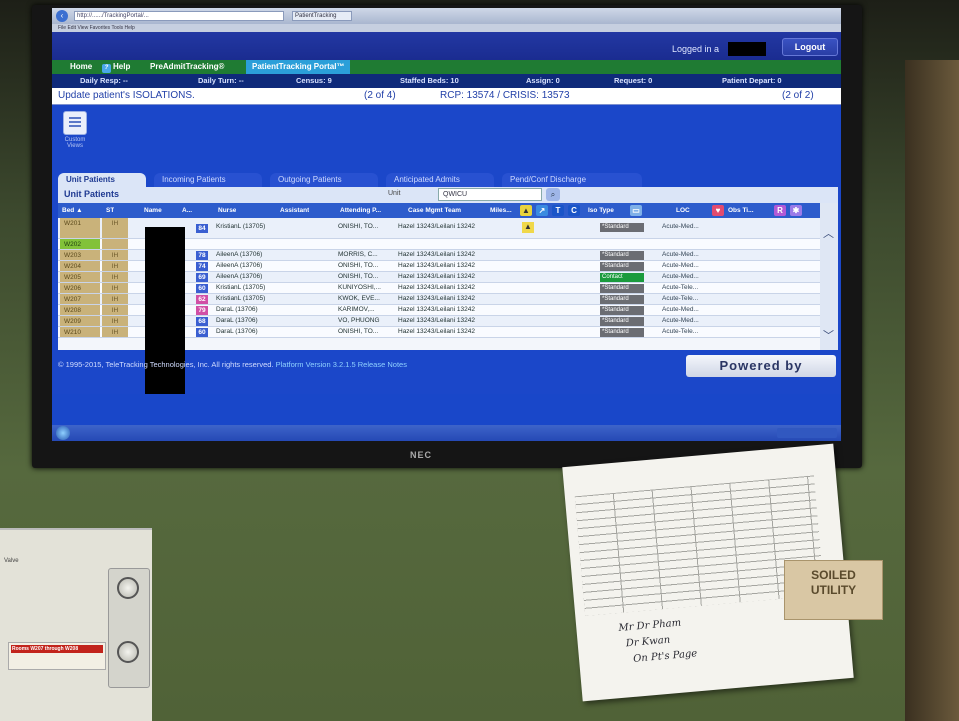  Describe the element at coordinates (828, 233) in the screenshot. I see `chevron-up-icon: ︿` at that location.